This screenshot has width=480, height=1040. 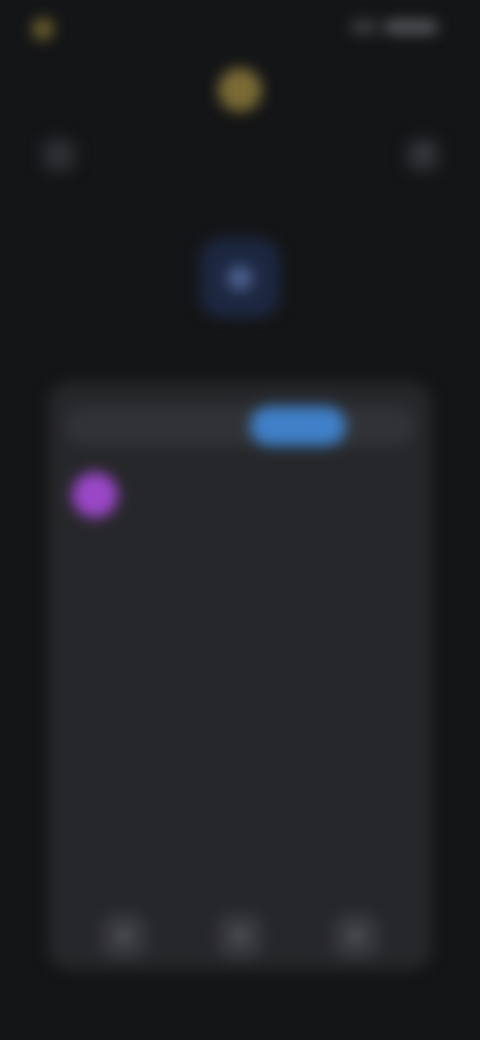 What do you see at coordinates (423, 155) in the screenshot?
I see `menu-icon: ≡` at bounding box center [423, 155].